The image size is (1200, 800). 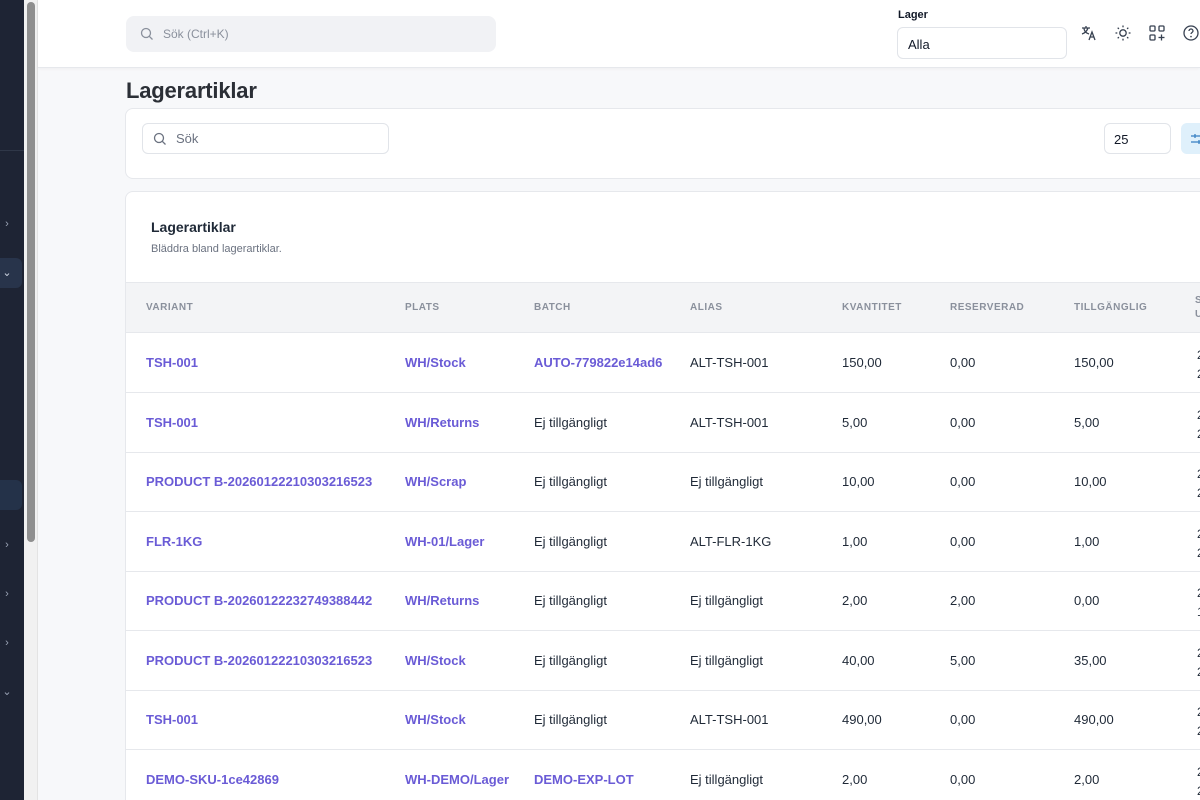 What do you see at coordinates (598, 362) in the screenshot?
I see `cell-batch-link: AUTO-779822e14ad6` at bounding box center [598, 362].